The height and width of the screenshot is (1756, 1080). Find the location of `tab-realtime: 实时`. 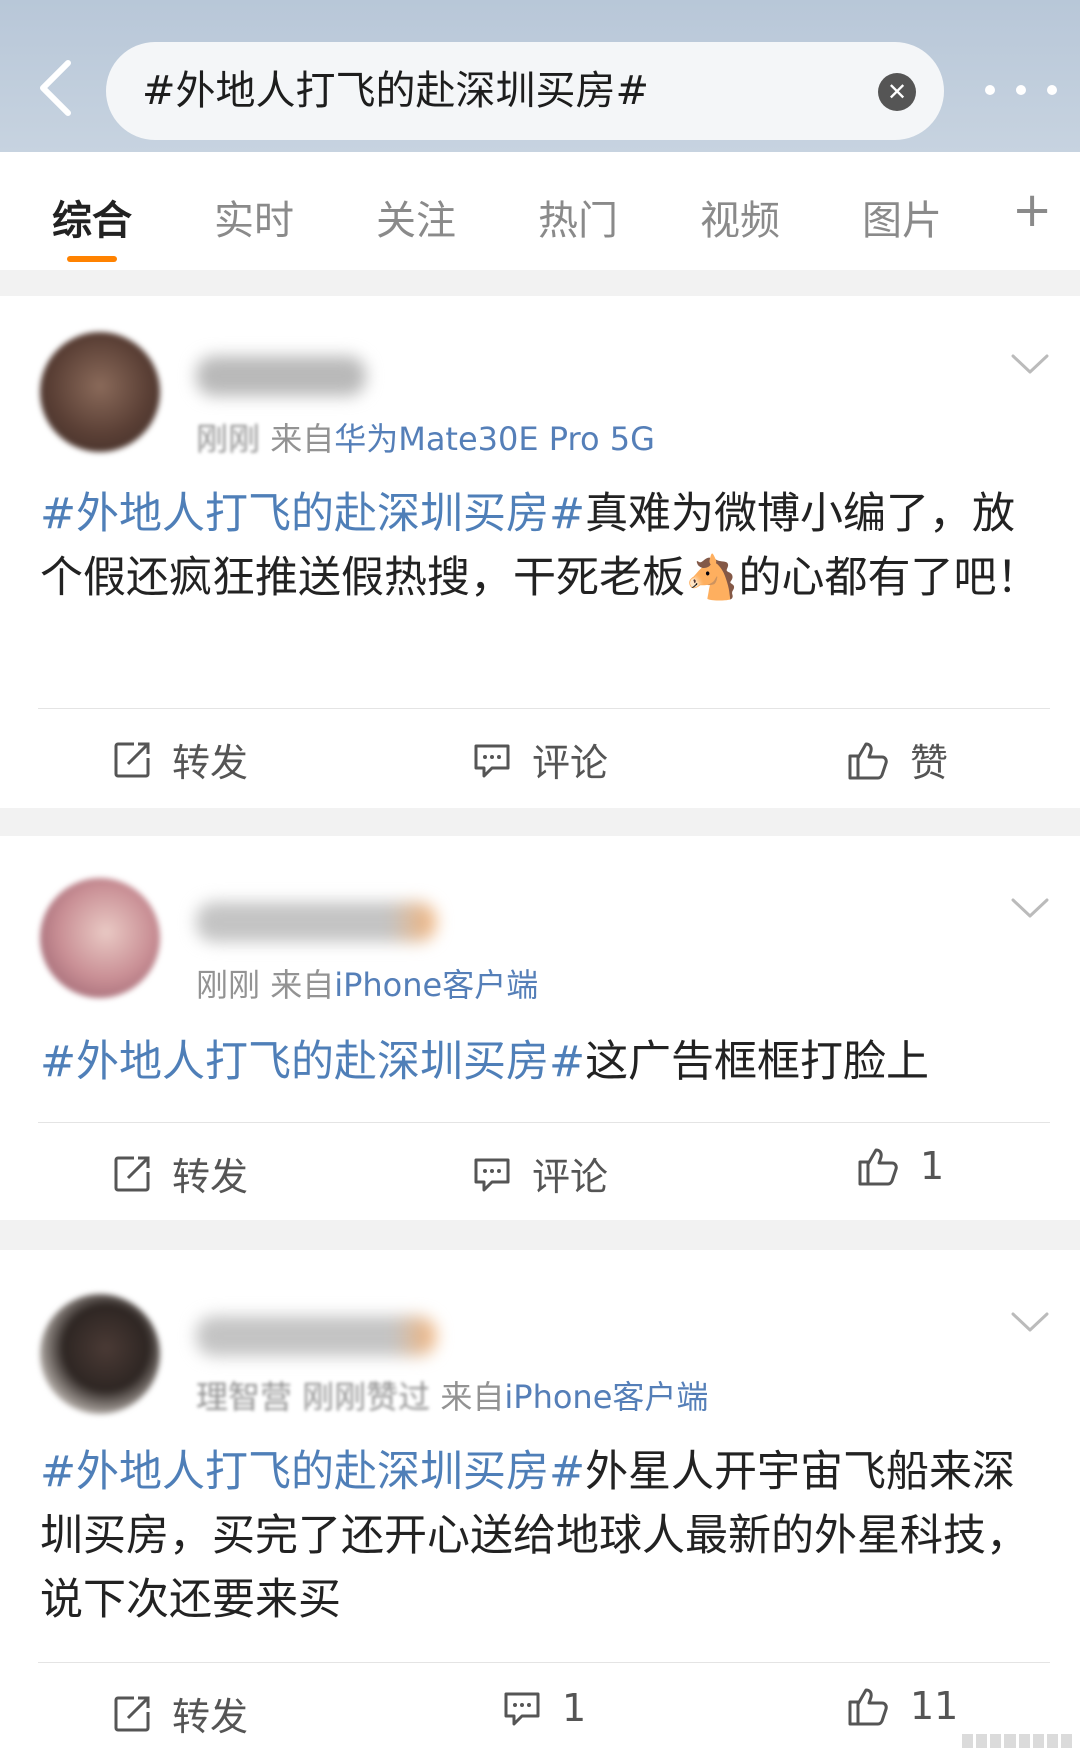

tab-realtime: 实时 is located at coordinates (254, 217).